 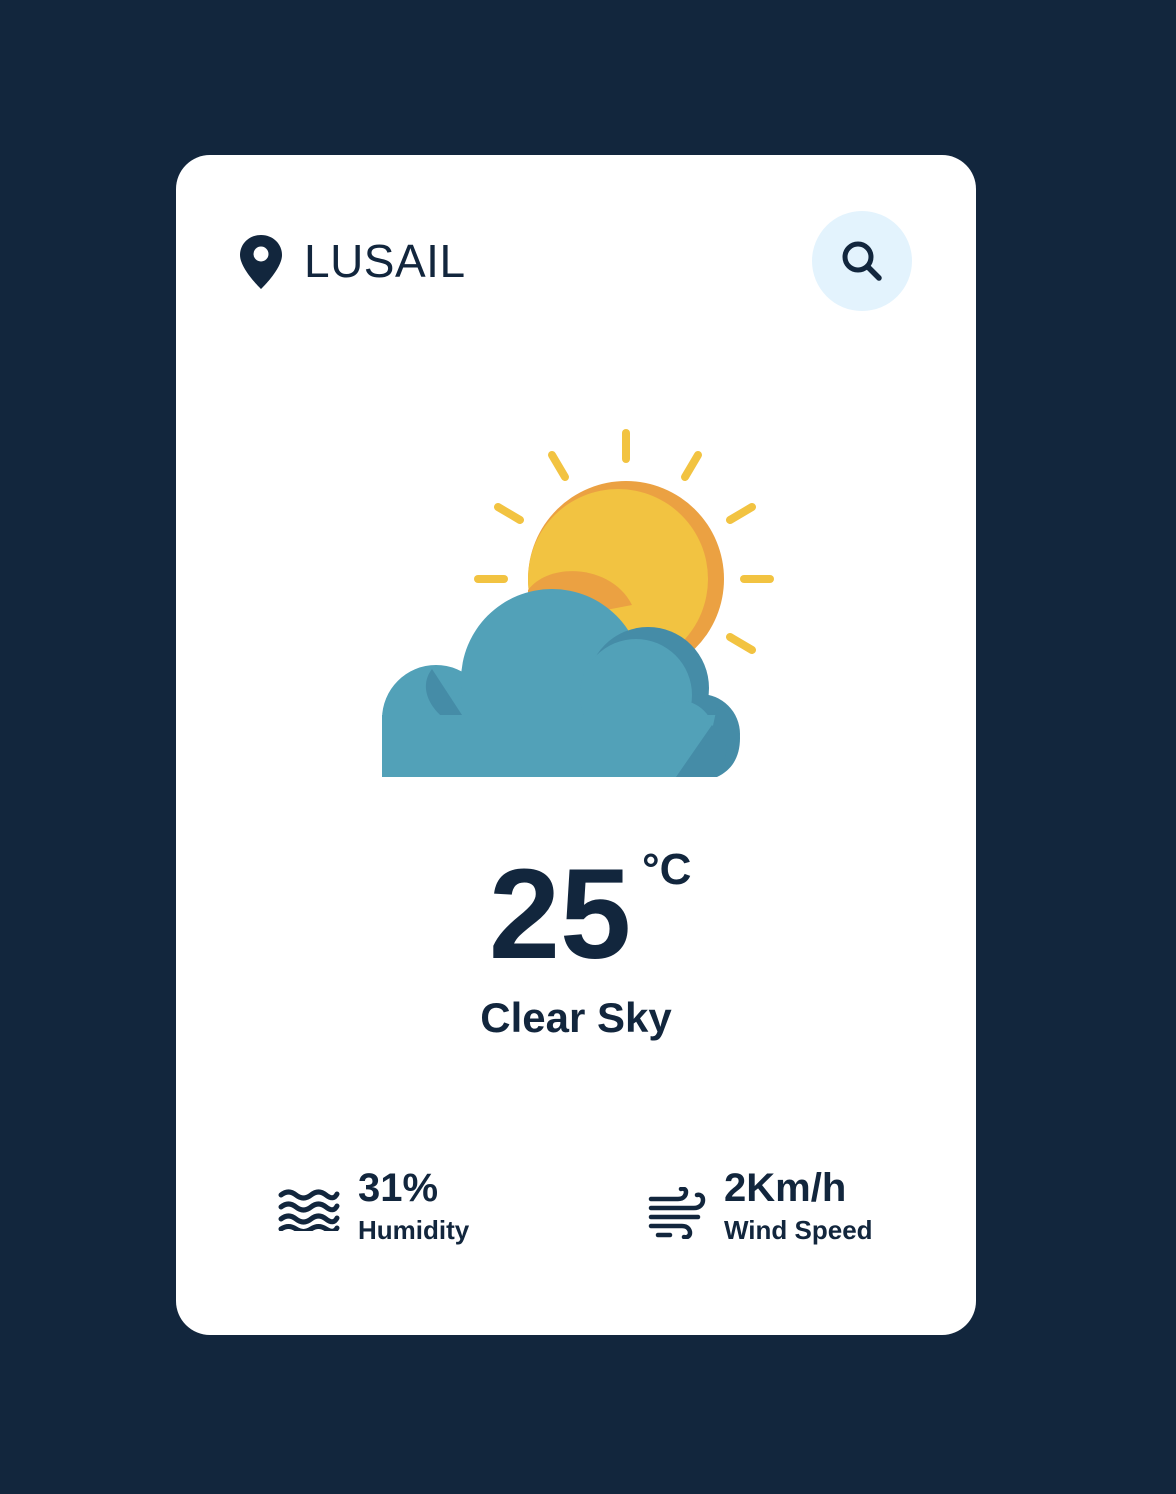 I want to click on wind-icon, so click(x=677, y=1213).